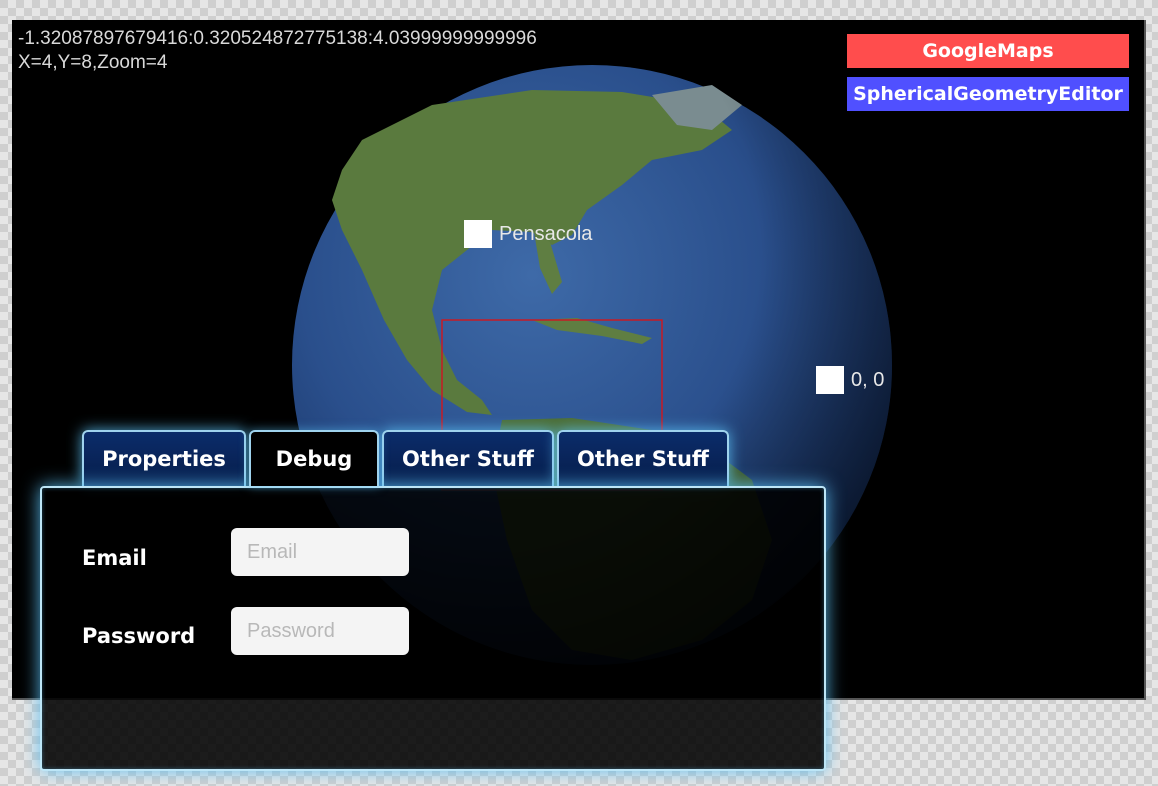 Image resolution: width=1158 pixels, height=786 pixels. I want to click on tab-debug: Debug, so click(314, 458).